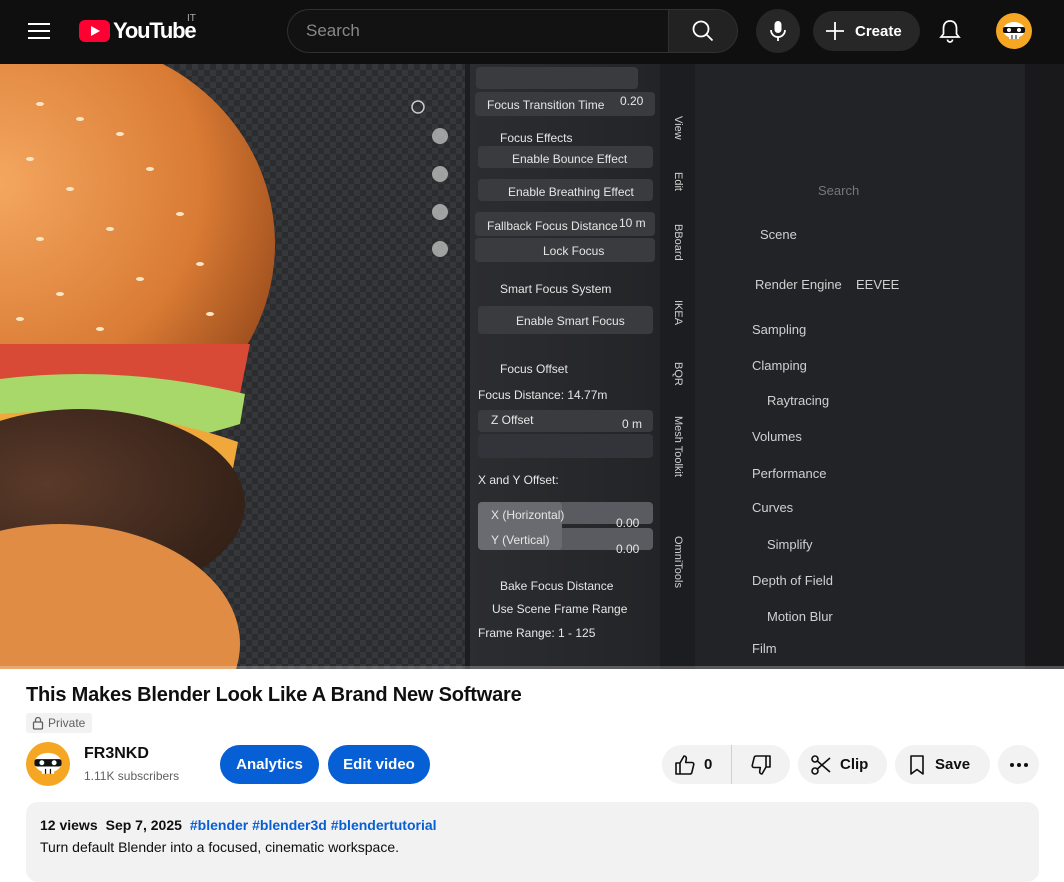  I want to click on scissors-icon, so click(821, 764).